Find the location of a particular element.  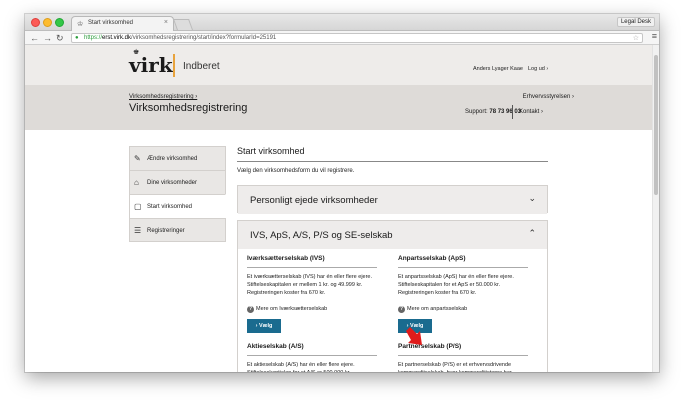

browser-menu-icon: ≡ is located at coordinates (654, 36).